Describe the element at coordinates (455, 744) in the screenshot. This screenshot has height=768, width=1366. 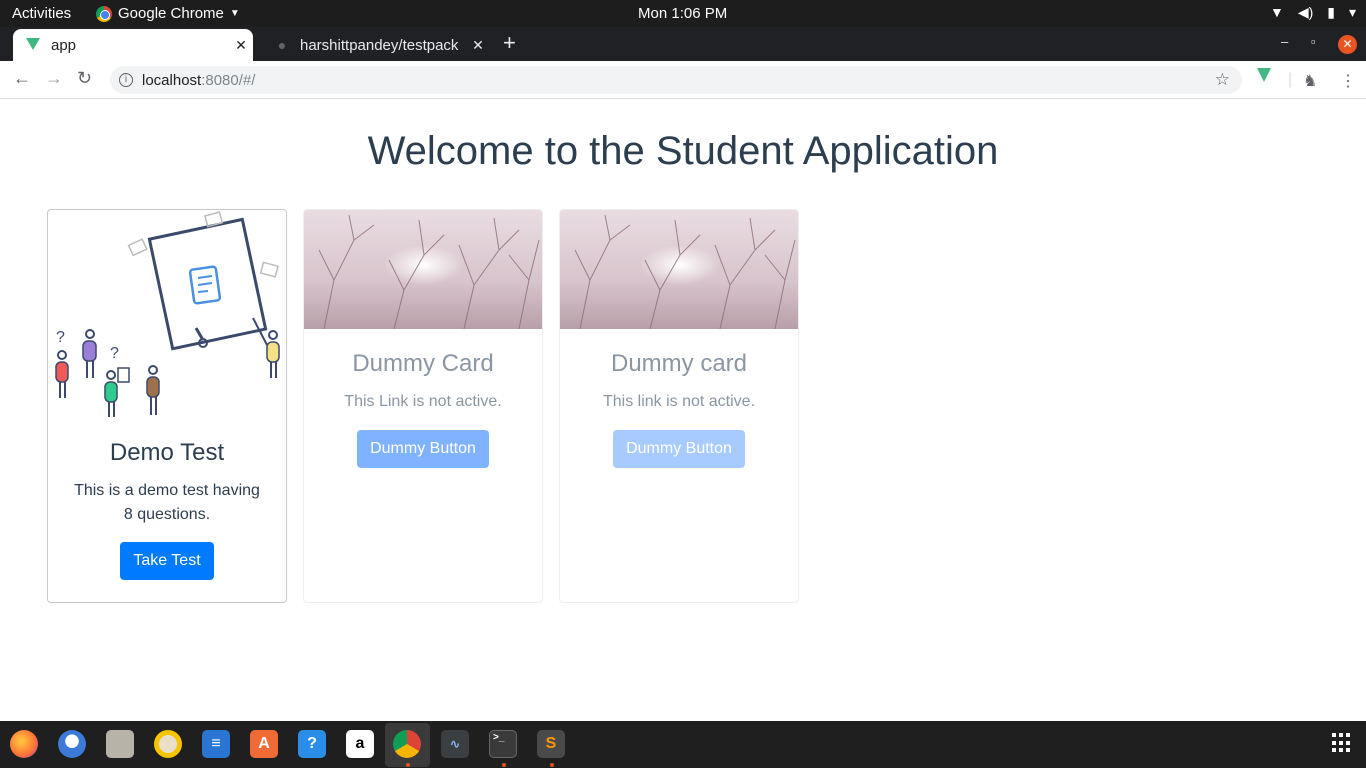
I see `system-monitor-icon: ∿` at that location.